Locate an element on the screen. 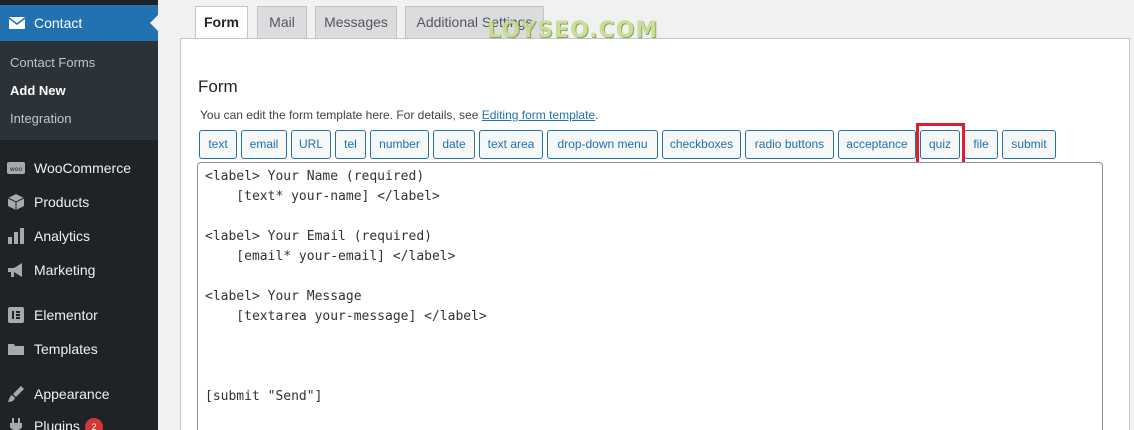 The image size is (1134, 430). code-line: <label> Your Email (required) is located at coordinates (318, 236).